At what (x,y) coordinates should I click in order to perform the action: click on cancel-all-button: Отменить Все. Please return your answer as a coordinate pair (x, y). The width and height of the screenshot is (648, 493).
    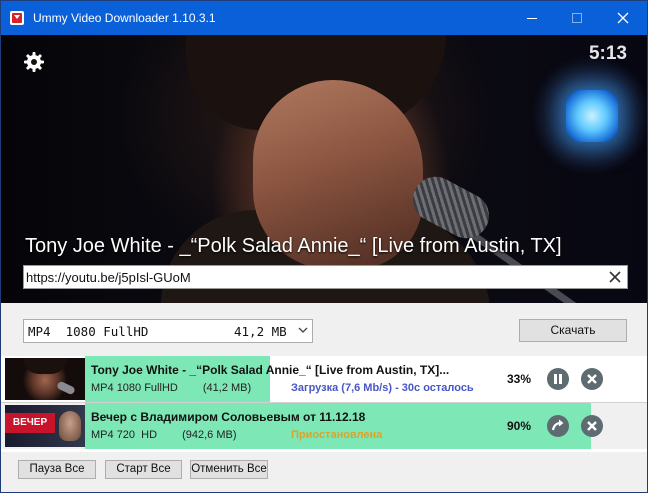
    Looking at the image, I should click on (229, 469).